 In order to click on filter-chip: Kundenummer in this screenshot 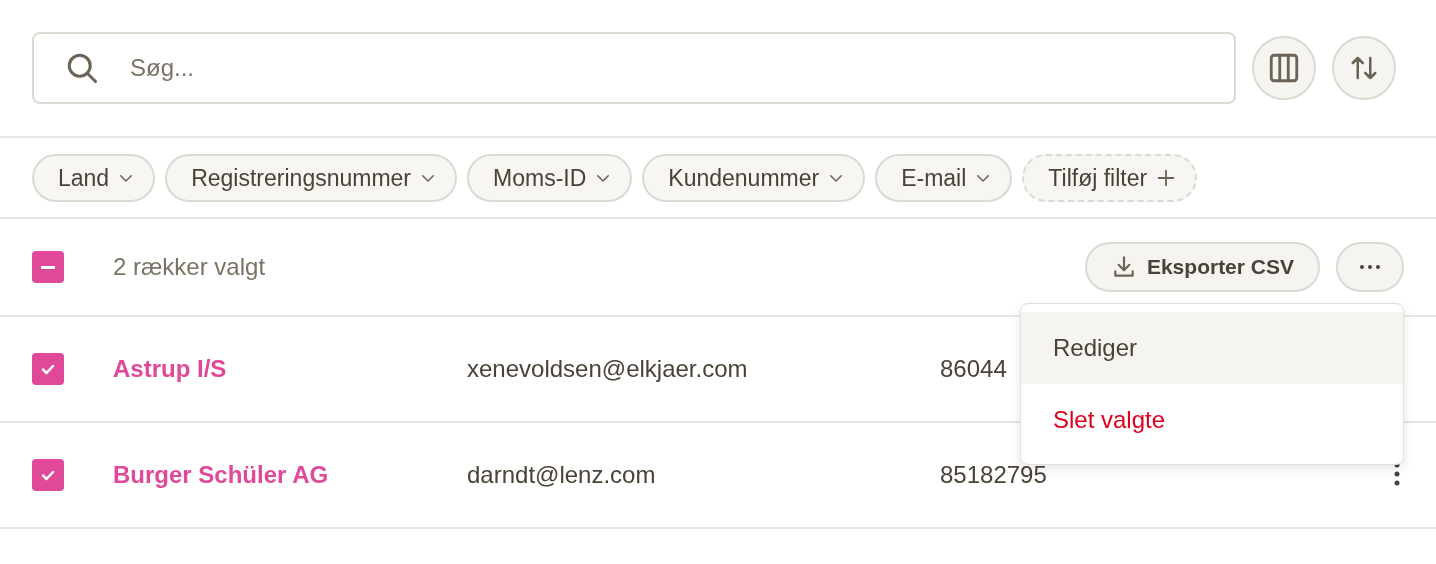, I will do `click(754, 178)`.